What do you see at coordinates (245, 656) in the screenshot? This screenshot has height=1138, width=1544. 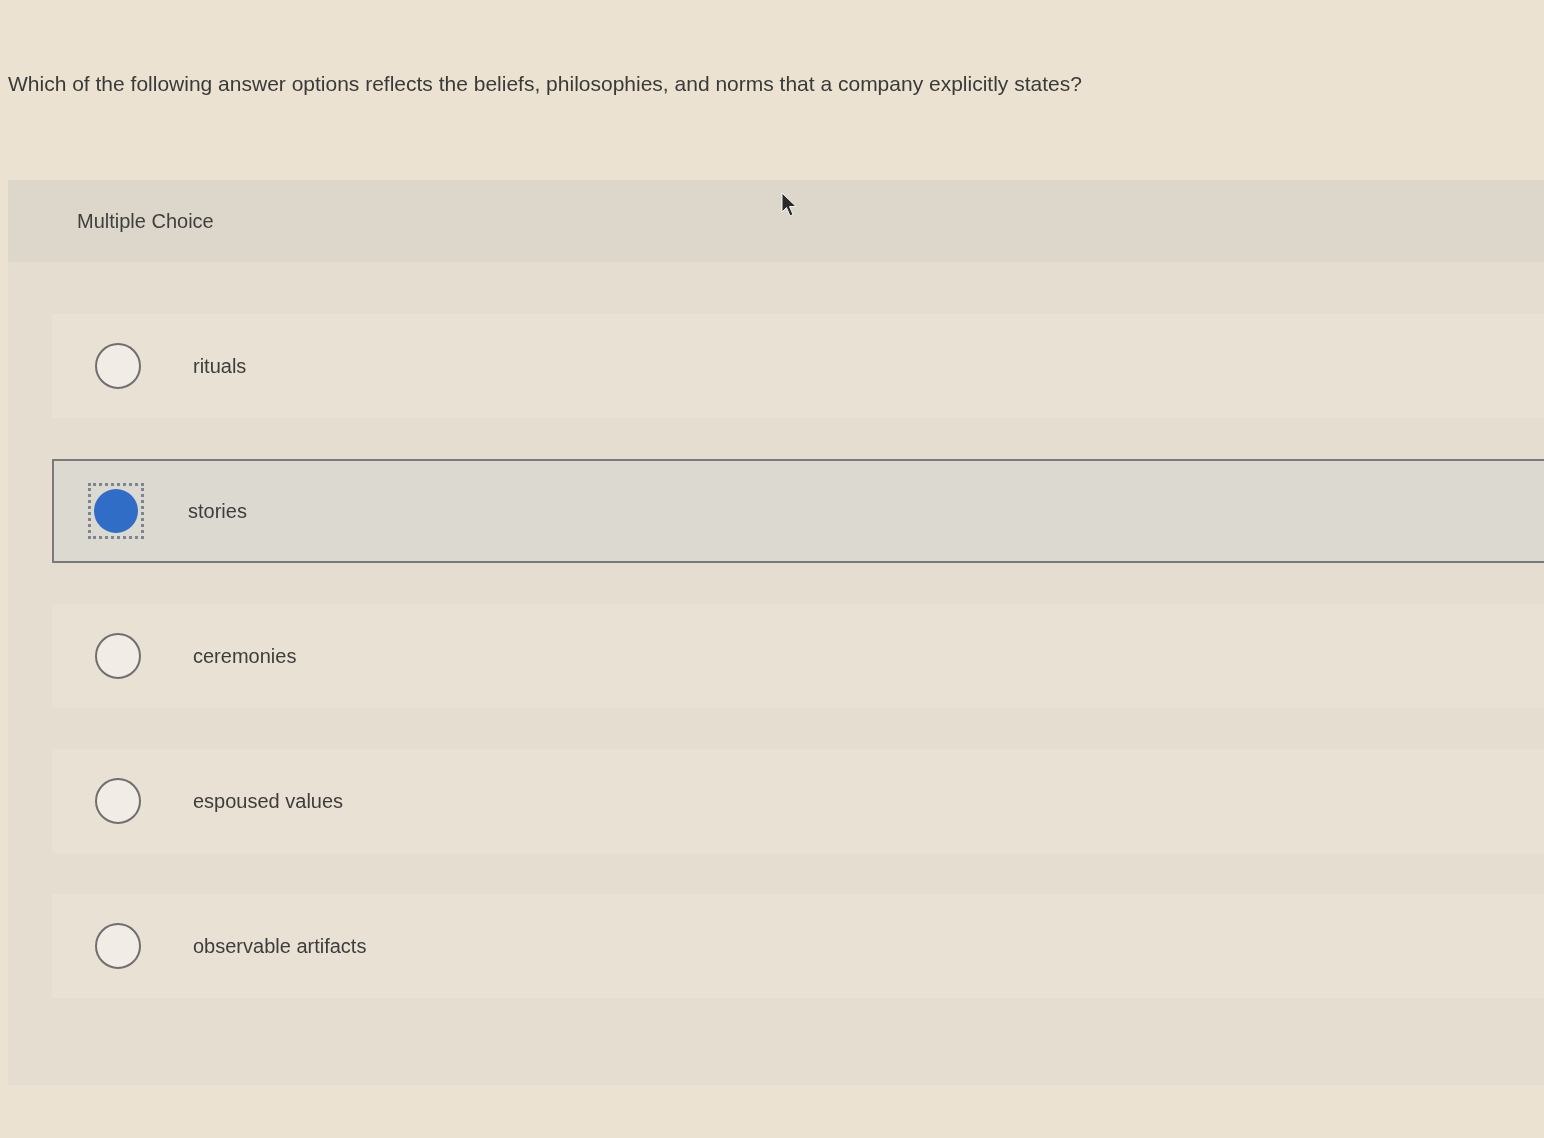 I see `option-label: ceremonies` at bounding box center [245, 656].